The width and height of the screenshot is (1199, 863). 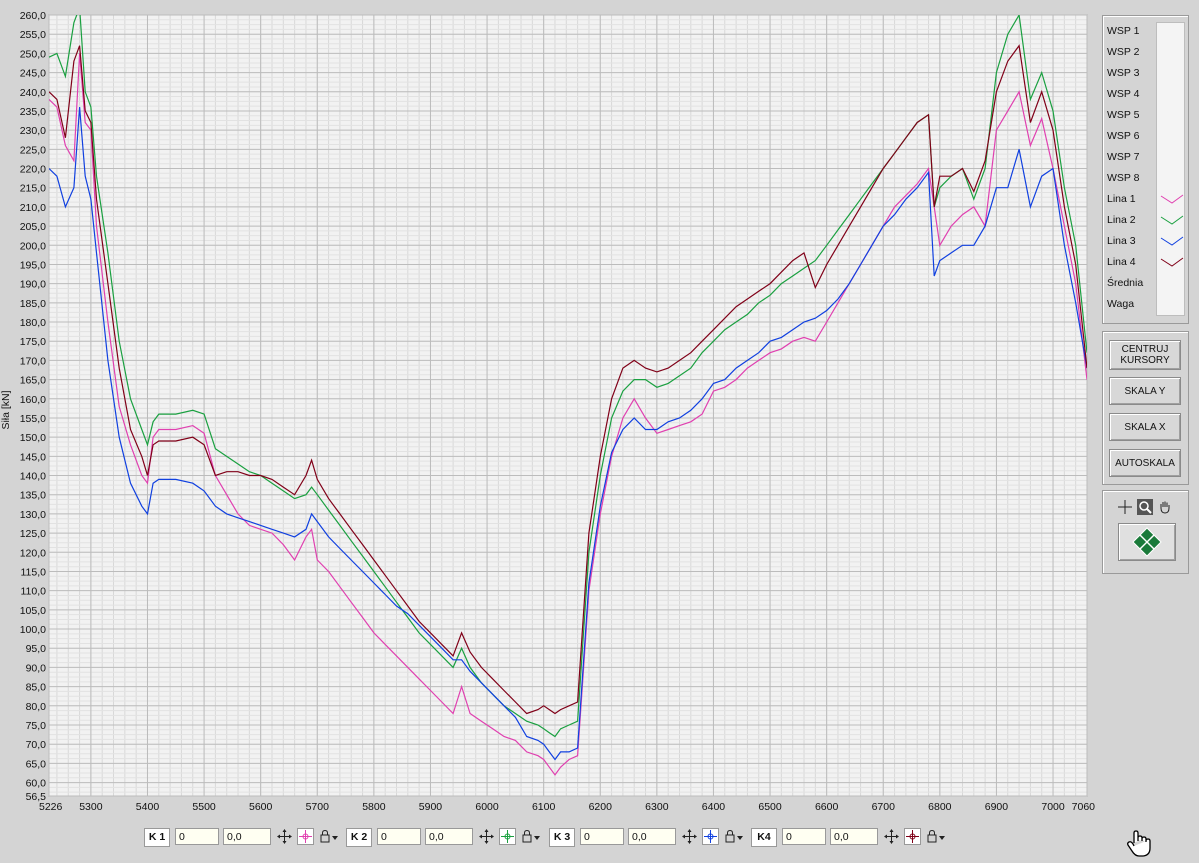 What do you see at coordinates (1123, 115) in the screenshot?
I see `legend-label: WSP 5` at bounding box center [1123, 115].